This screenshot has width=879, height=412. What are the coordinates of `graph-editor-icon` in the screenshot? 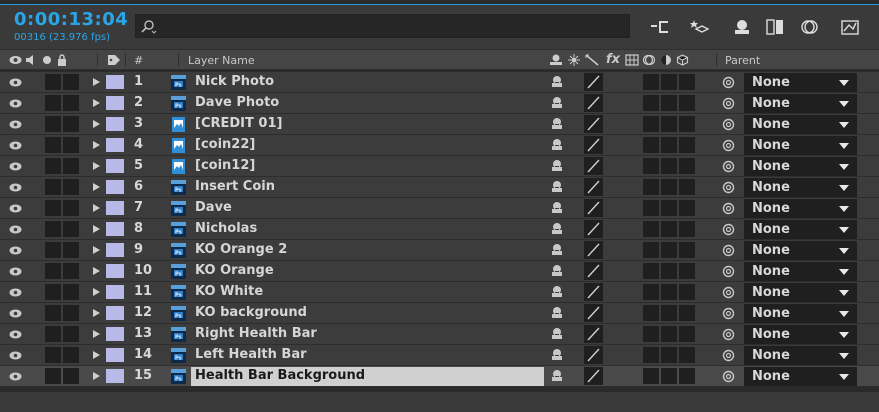 It's located at (850, 27).